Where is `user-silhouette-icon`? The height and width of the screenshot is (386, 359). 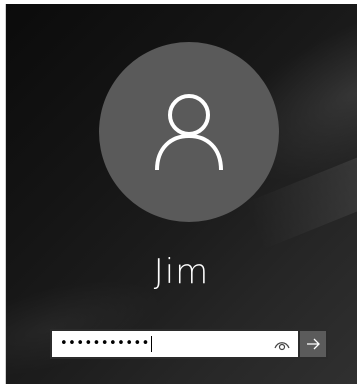 user-silhouette-icon is located at coordinates (189, 132).